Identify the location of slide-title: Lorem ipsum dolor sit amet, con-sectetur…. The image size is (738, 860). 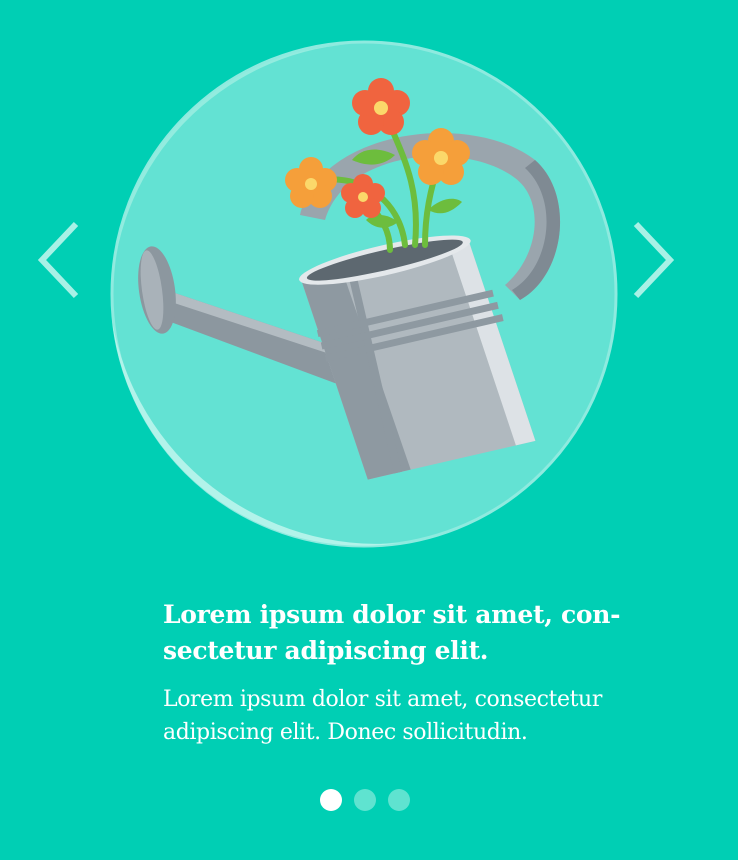
(392, 632).